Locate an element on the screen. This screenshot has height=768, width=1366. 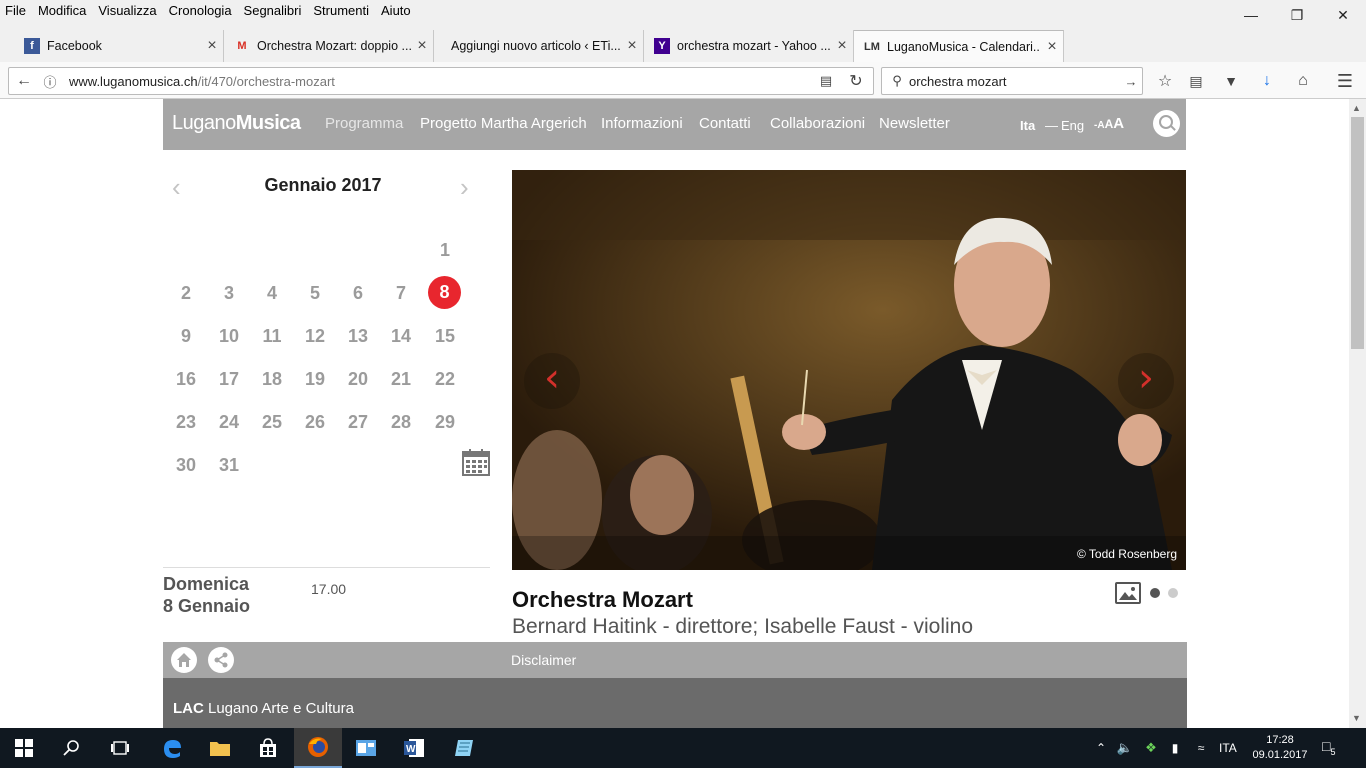
menu-cronologia: Cronologia is located at coordinates (200, 9).